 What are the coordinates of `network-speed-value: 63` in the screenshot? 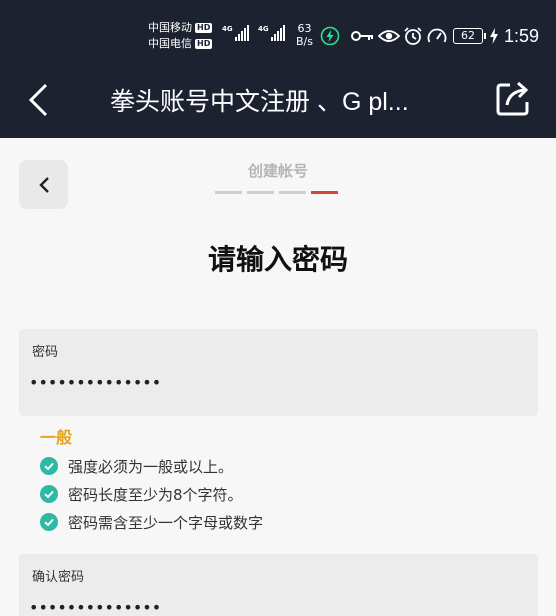 It's located at (304, 28).